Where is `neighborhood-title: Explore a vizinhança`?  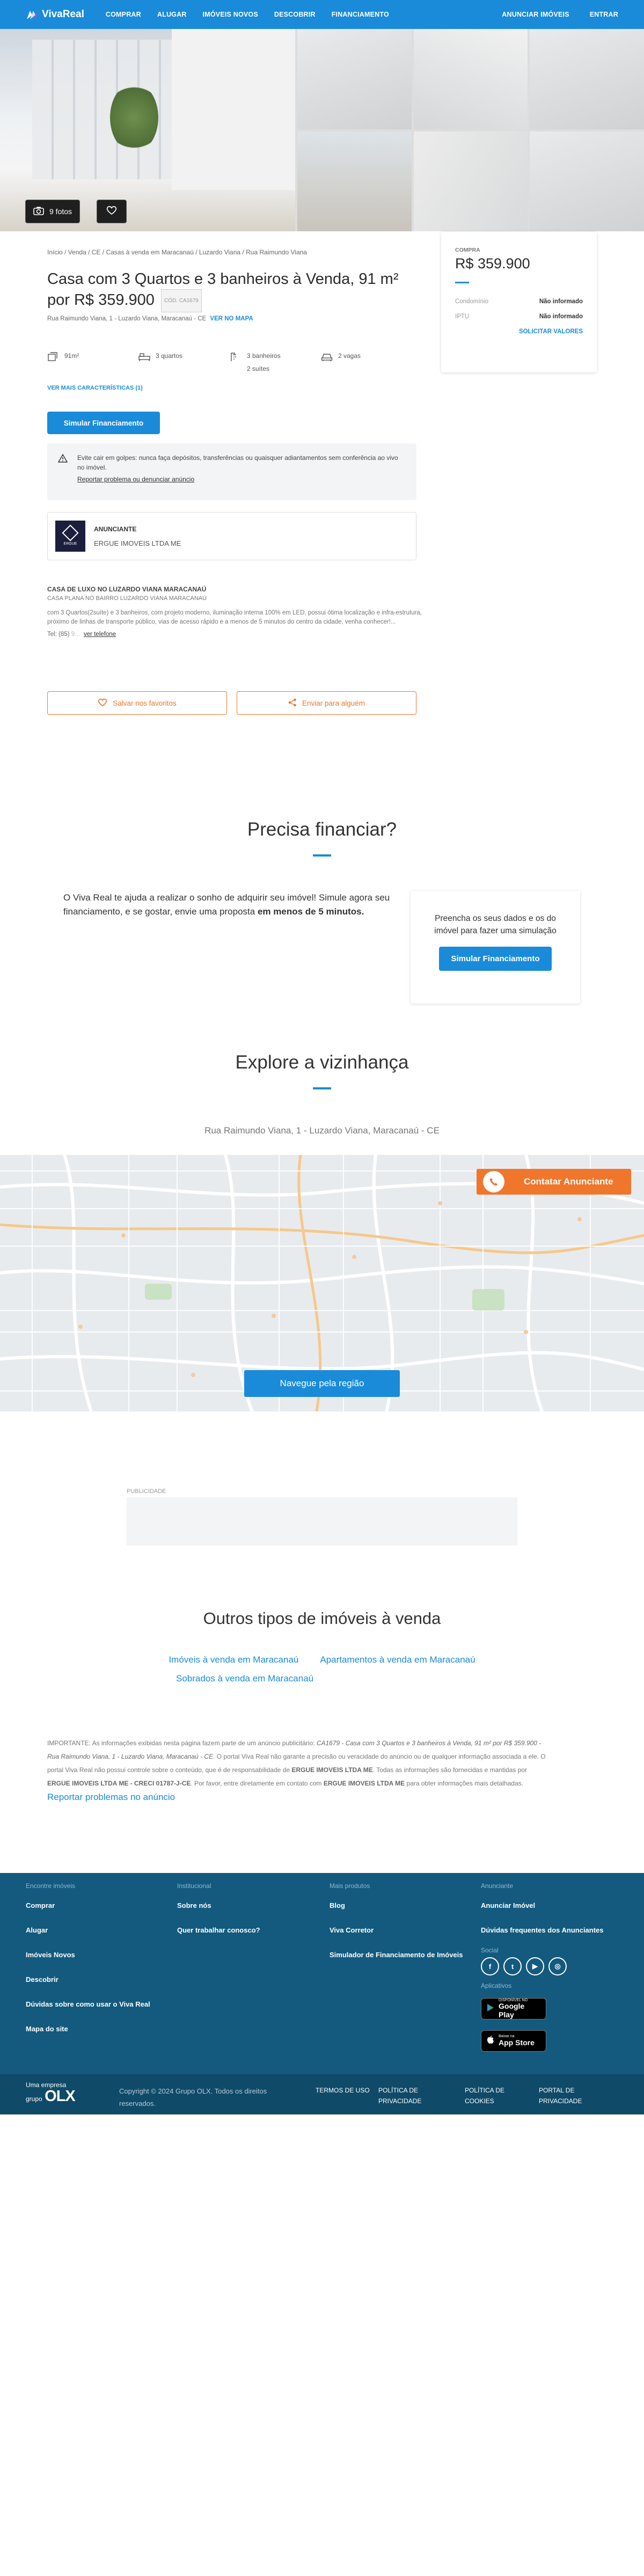
neighborhood-title: Explore a vizinhança is located at coordinates (322, 1062).